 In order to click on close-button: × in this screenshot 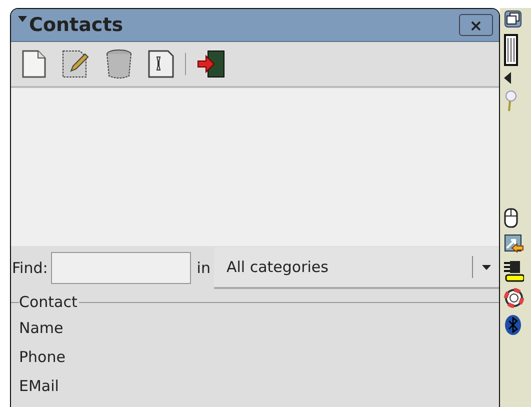, I will do `click(476, 25)`.